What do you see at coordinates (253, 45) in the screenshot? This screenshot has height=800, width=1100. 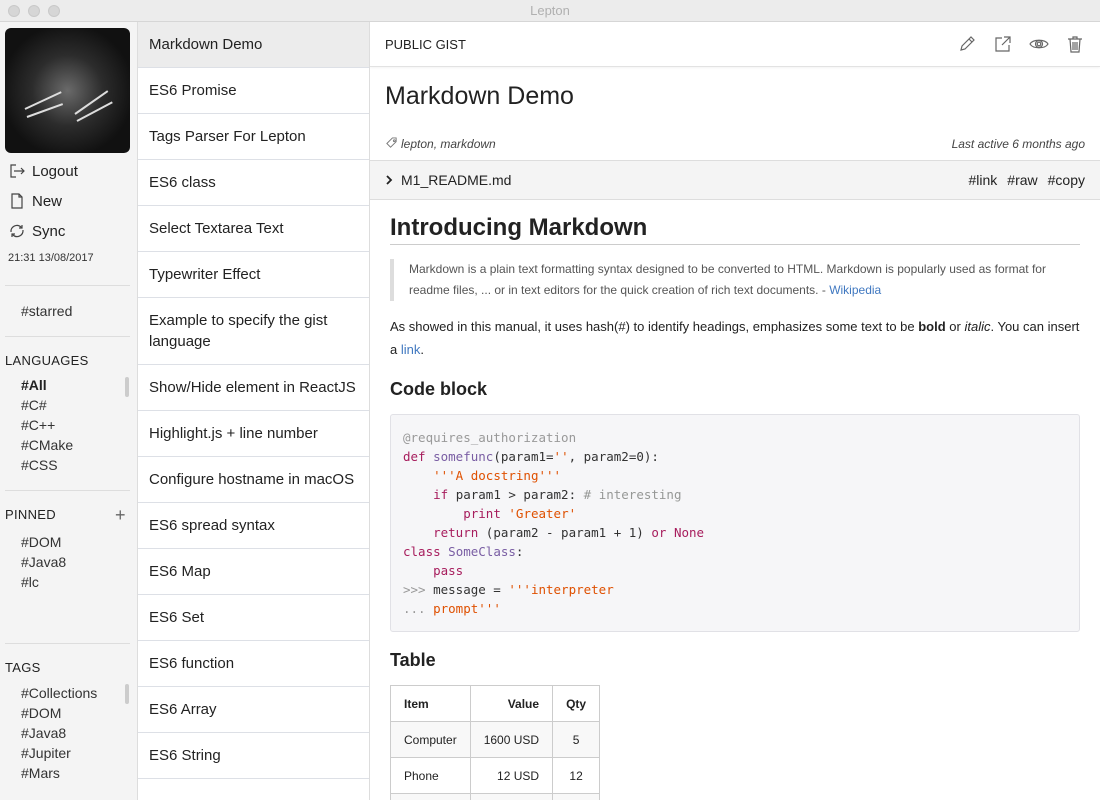 I see `gist-list-item: Markdown Demo` at bounding box center [253, 45].